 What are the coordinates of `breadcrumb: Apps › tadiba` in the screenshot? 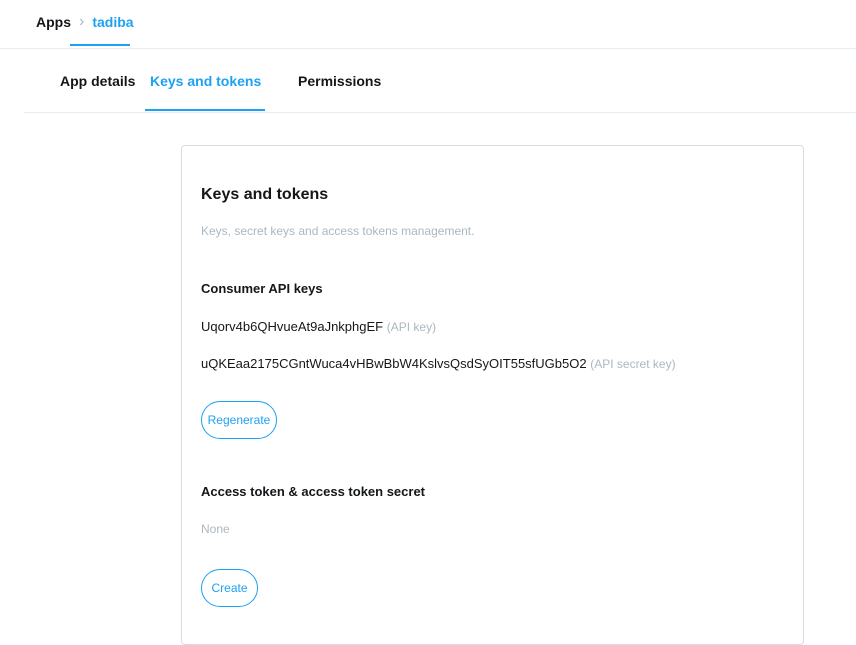 It's located at (85, 22).